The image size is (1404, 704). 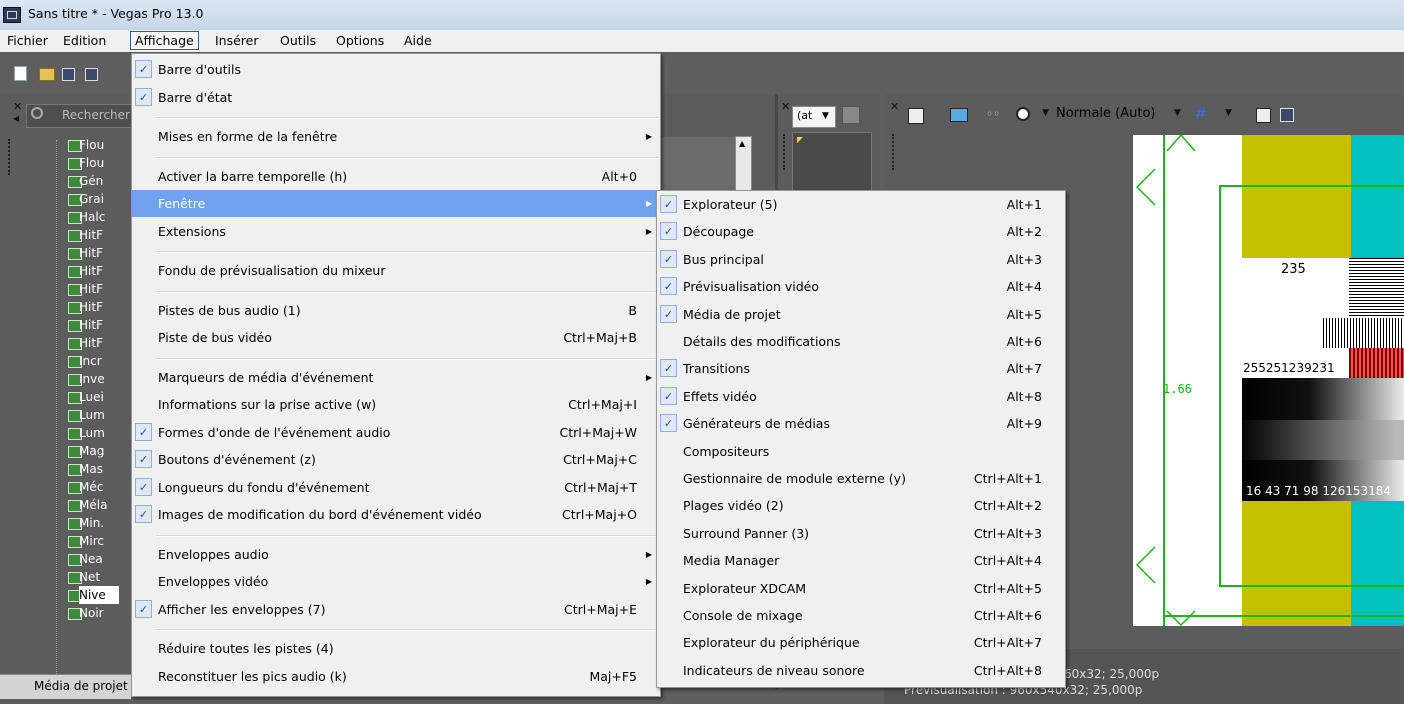 What do you see at coordinates (396, 581) in the screenshot?
I see `affichage-item-enveloppes-video: Enveloppes vidéo ▶` at bounding box center [396, 581].